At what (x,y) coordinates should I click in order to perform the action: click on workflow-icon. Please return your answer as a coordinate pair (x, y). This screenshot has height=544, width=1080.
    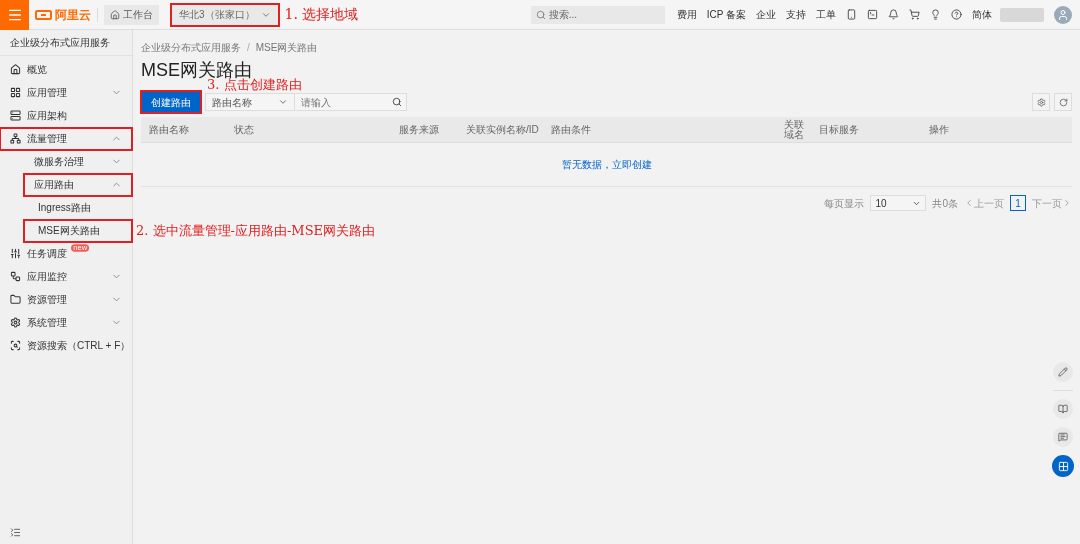
    Looking at the image, I should click on (15, 276).